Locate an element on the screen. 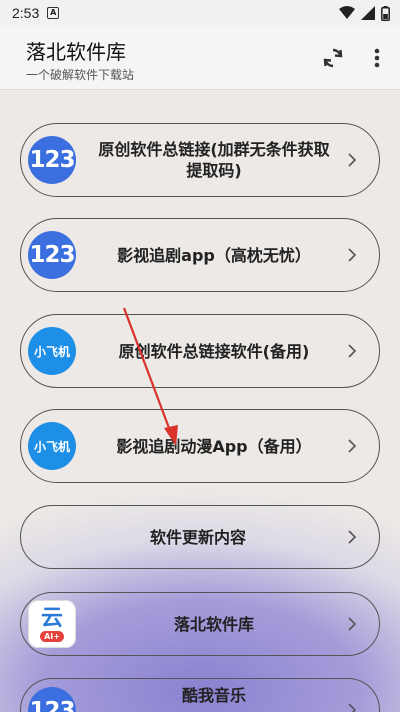 Image resolution: width=400 pixels, height=712 pixels. refresh-icon is located at coordinates (333, 58).